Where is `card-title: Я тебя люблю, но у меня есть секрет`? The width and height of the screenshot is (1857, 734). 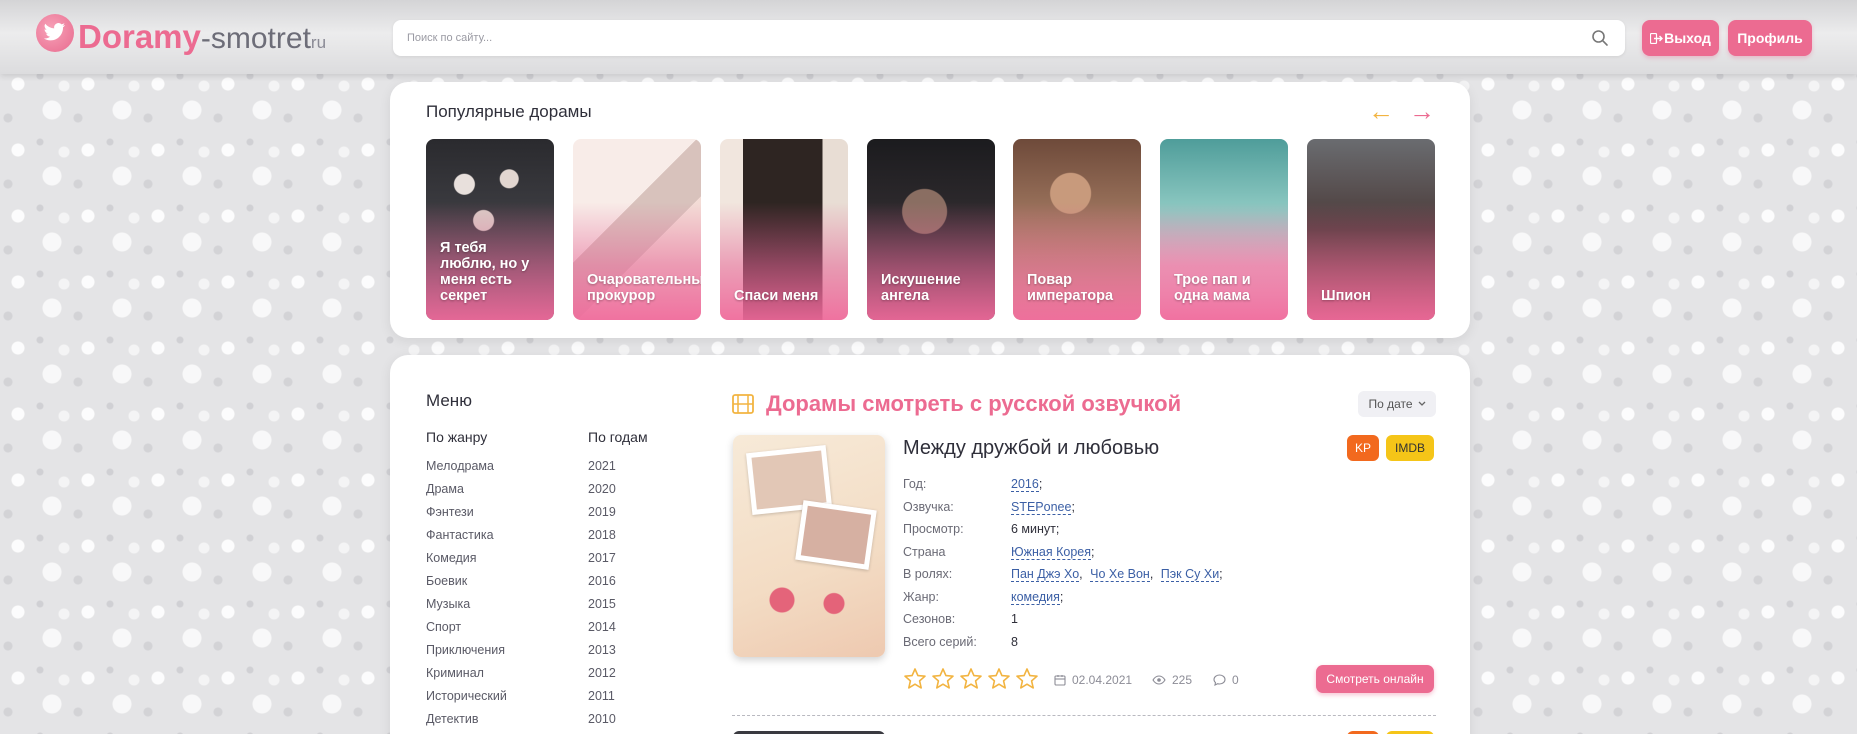 card-title: Я тебя люблю, но у меня есть секрет is located at coordinates (485, 272).